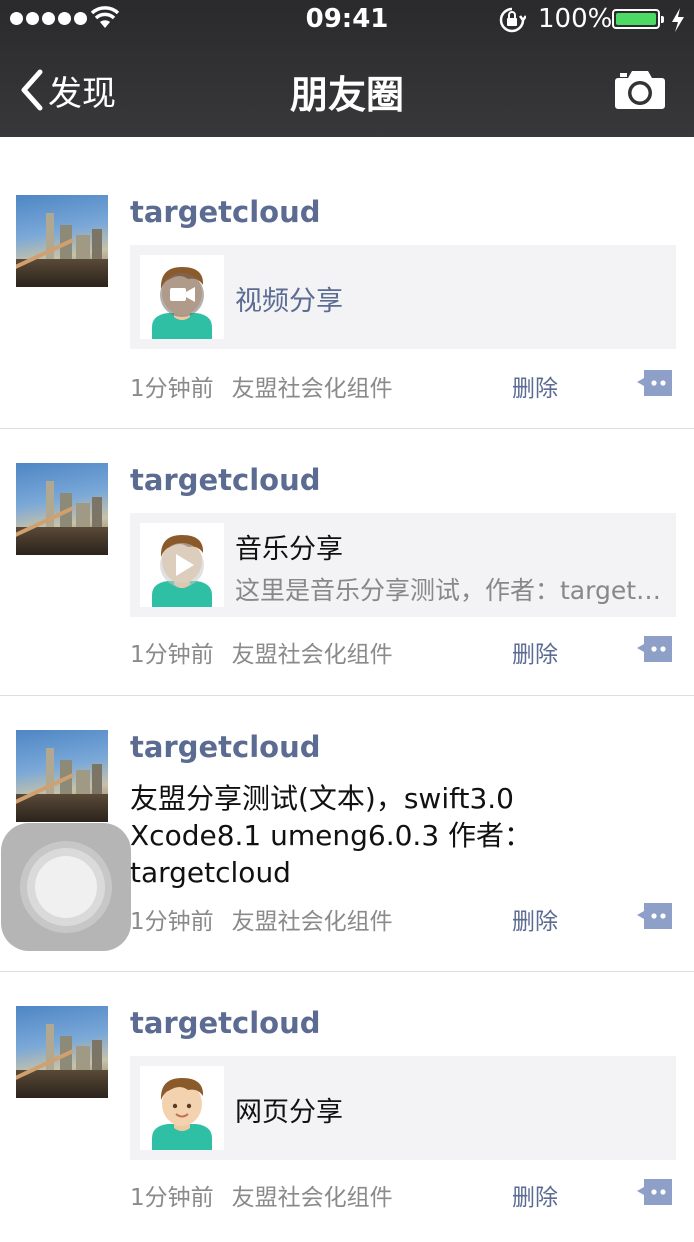 The width and height of the screenshot is (694, 1242). Describe the element at coordinates (638, 19) in the screenshot. I see `battery-icon` at that location.